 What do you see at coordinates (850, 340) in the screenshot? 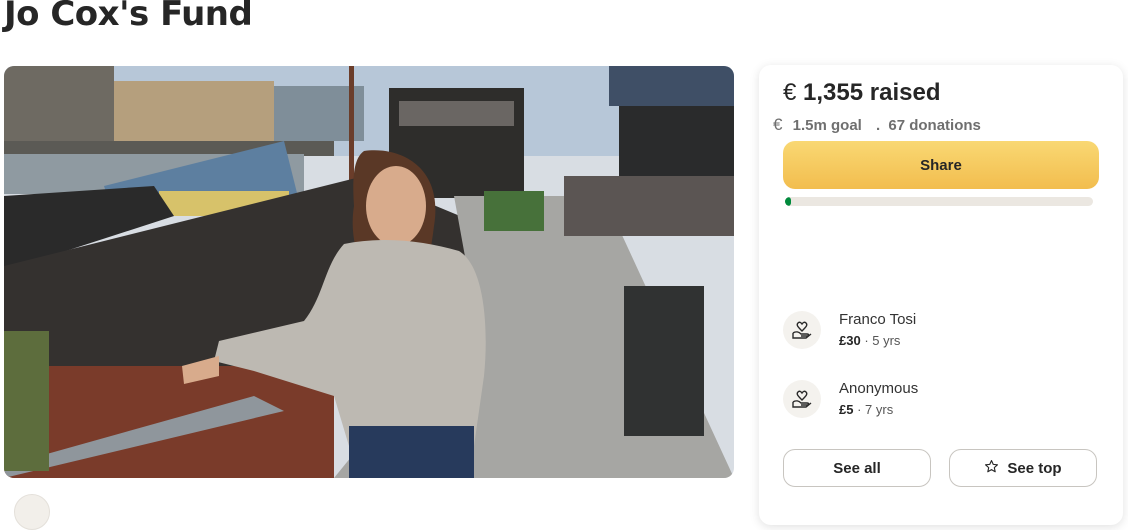
I see `donation-amount: £30` at bounding box center [850, 340].